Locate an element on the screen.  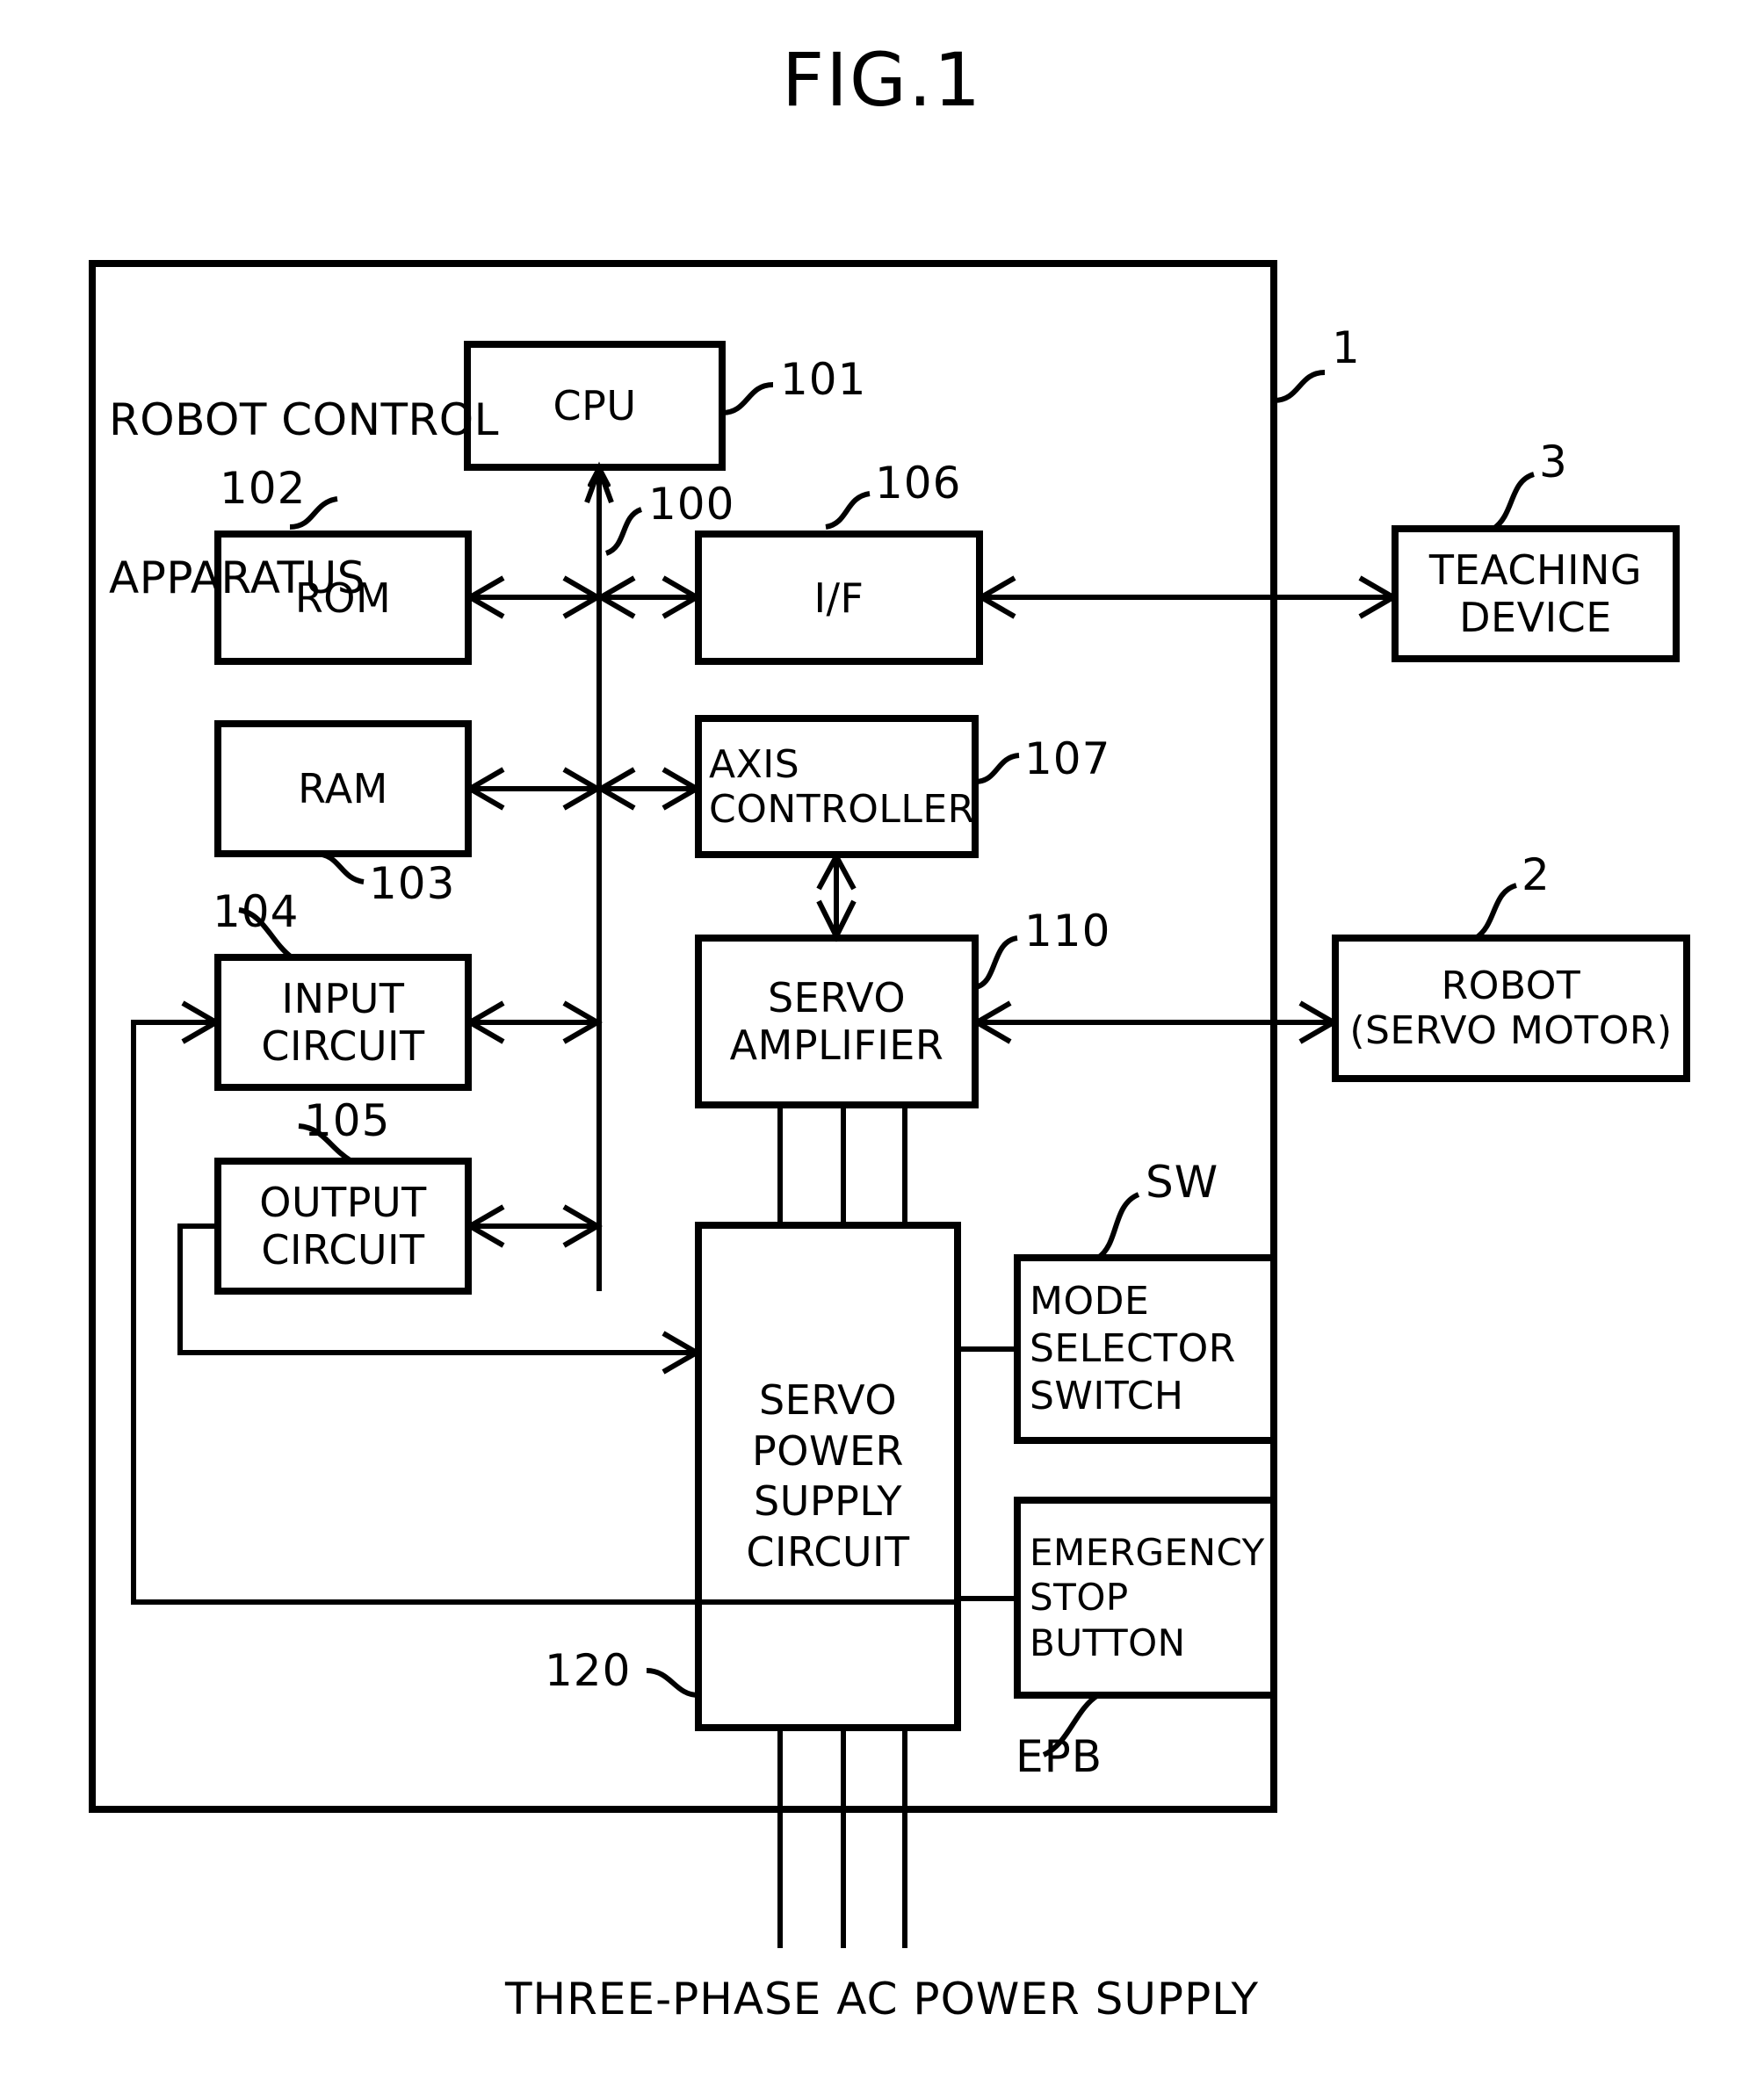
output-circuit-label: OUTPUT CIRCUIT is located at coordinates (343, 1226).